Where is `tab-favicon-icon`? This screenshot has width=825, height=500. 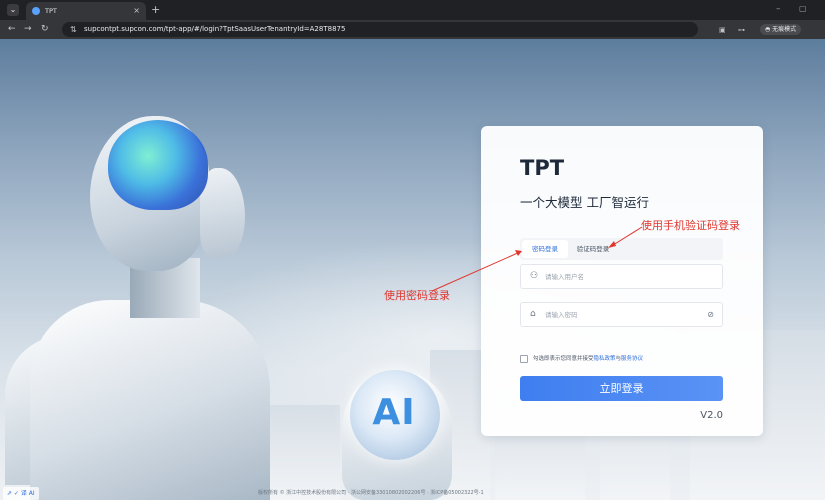 tab-favicon-icon is located at coordinates (36, 11).